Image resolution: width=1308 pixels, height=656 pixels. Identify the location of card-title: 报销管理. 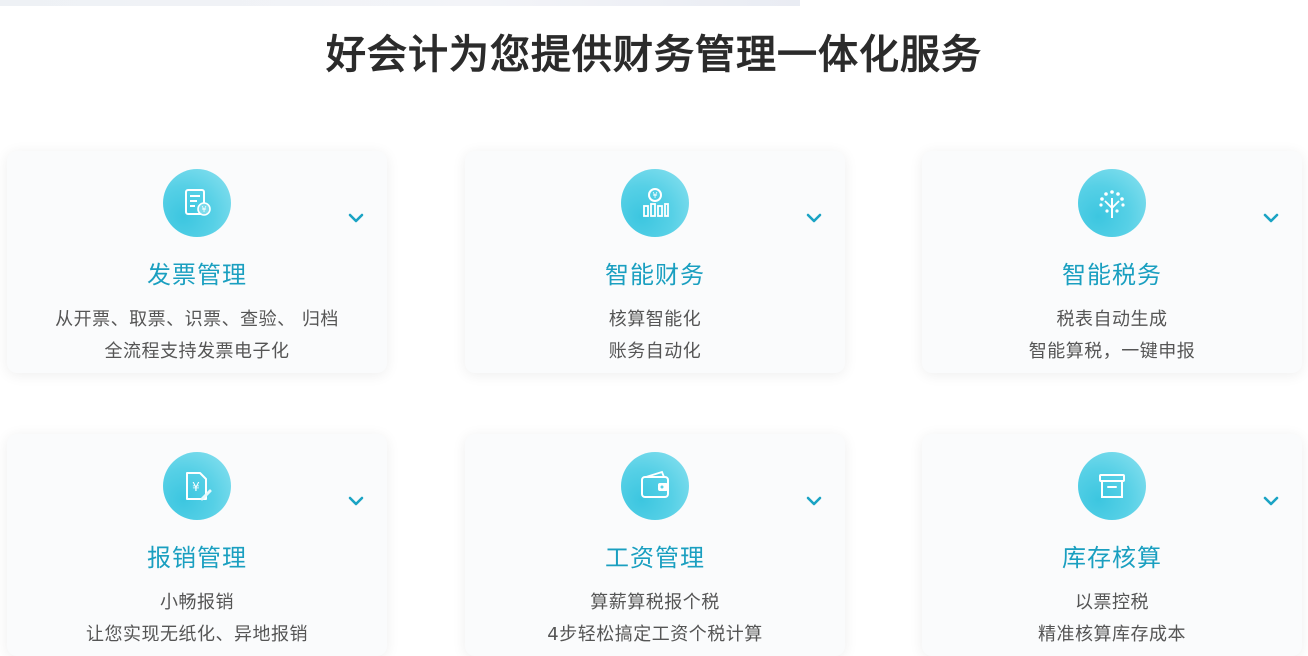
(197, 558).